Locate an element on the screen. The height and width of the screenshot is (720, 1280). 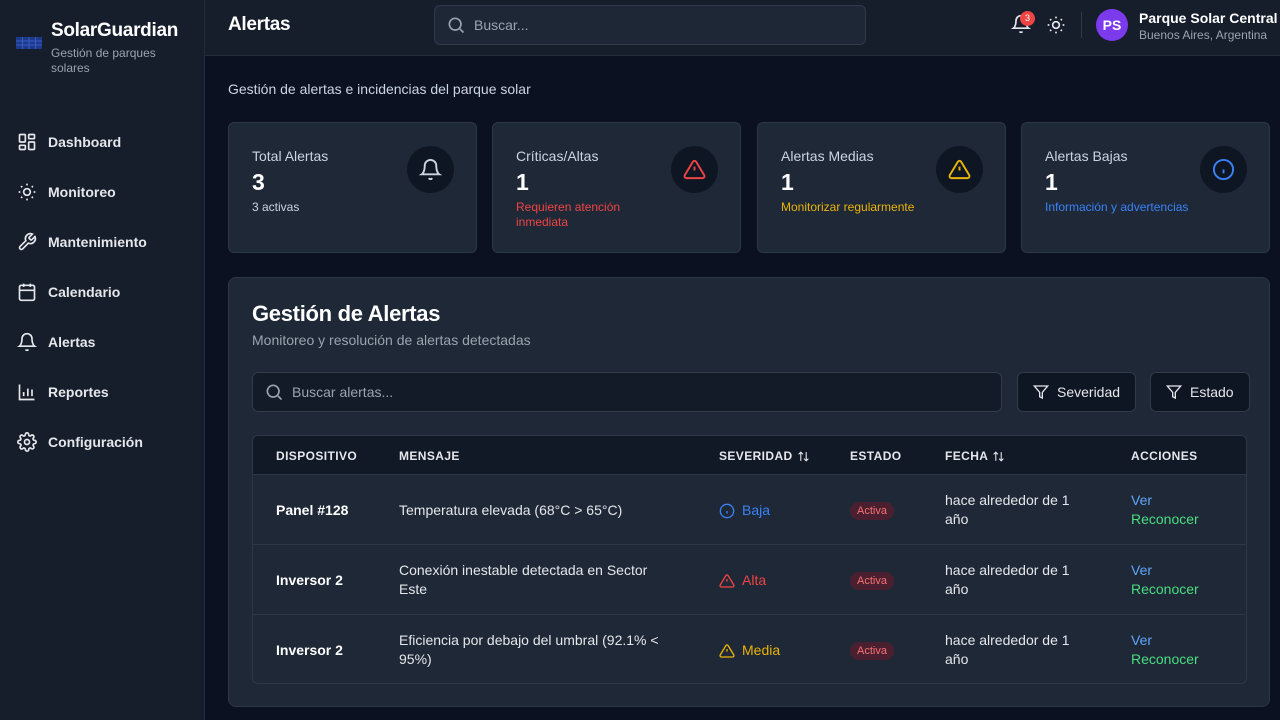
column-label: SEVERIDAD is located at coordinates (756, 456).